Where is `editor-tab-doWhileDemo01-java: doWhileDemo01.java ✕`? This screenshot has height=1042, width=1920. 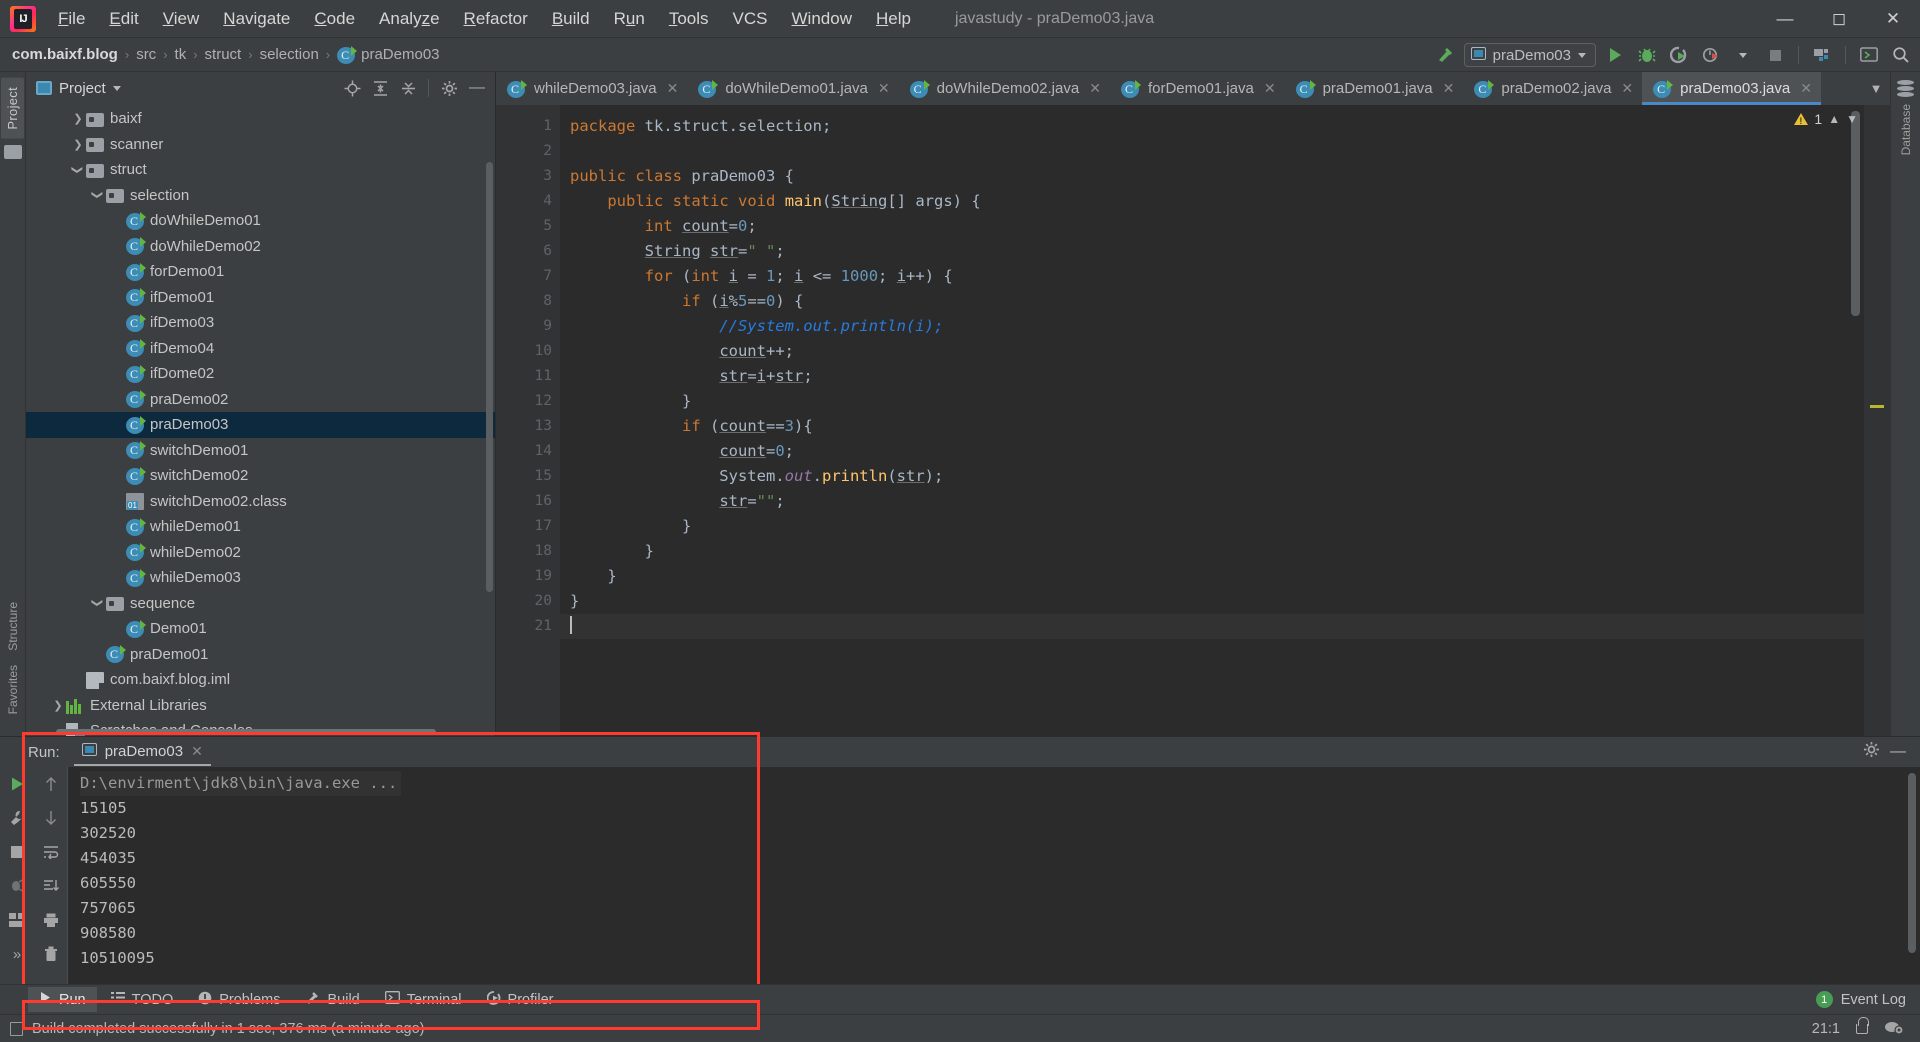
editor-tab-doWhileDemo01-java: doWhileDemo01.java ✕ is located at coordinates (792, 88).